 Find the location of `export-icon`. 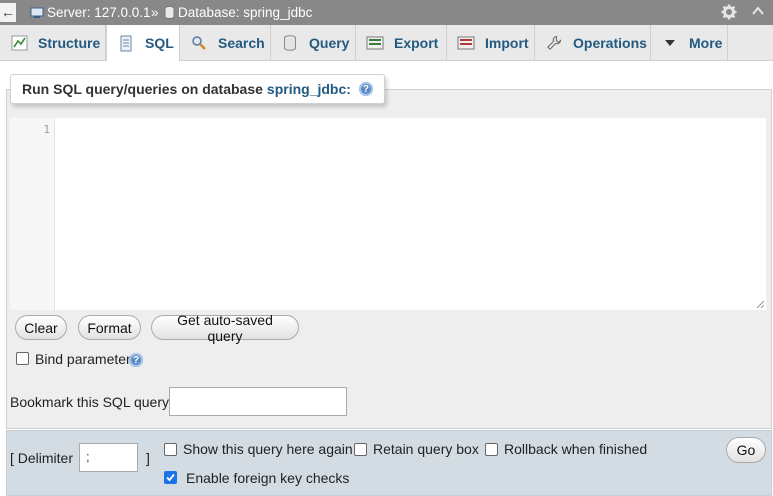

export-icon is located at coordinates (375, 43).